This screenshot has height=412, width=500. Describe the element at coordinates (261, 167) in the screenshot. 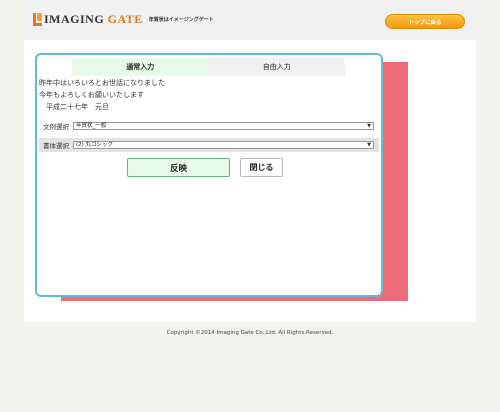

I see `close-button: 閉じる` at that location.